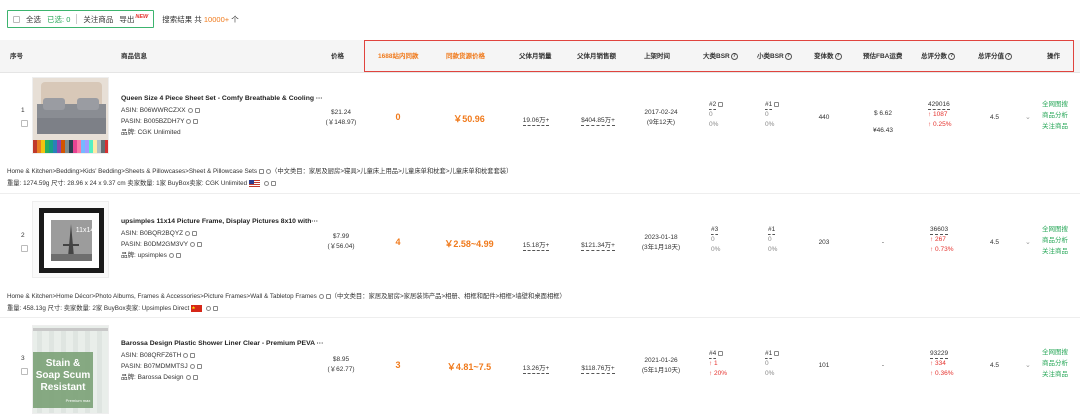  What do you see at coordinates (824, 365) in the screenshot?
I see `variants: 101` at bounding box center [824, 365].